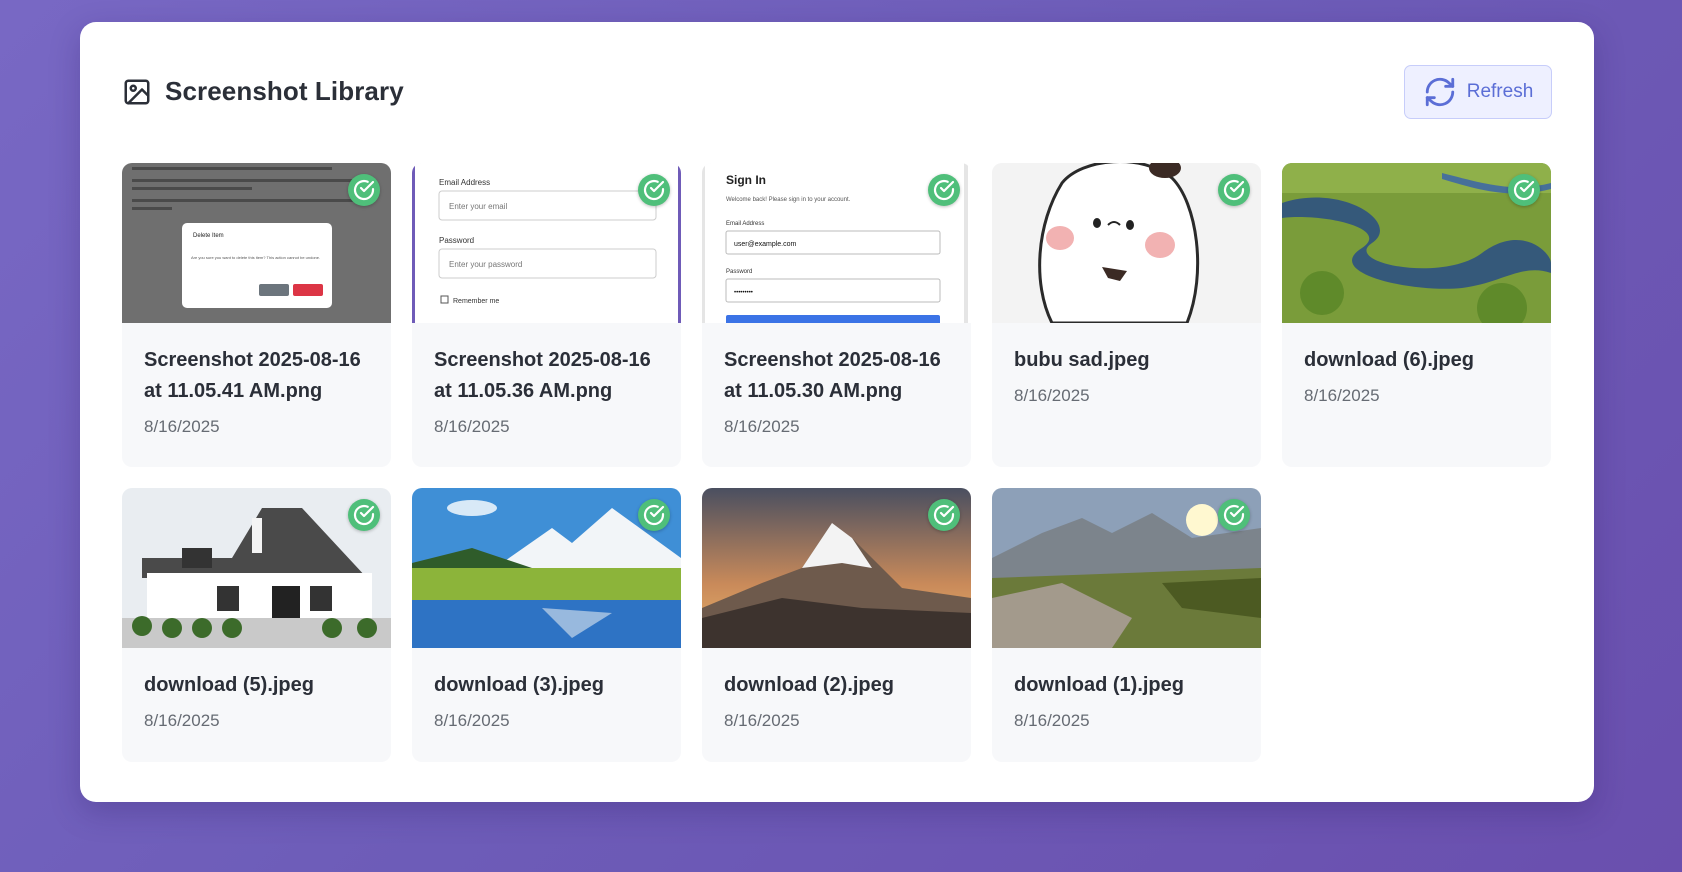 This screenshot has width=1682, height=872. What do you see at coordinates (137, 91) in the screenshot?
I see `image-icon` at bounding box center [137, 91].